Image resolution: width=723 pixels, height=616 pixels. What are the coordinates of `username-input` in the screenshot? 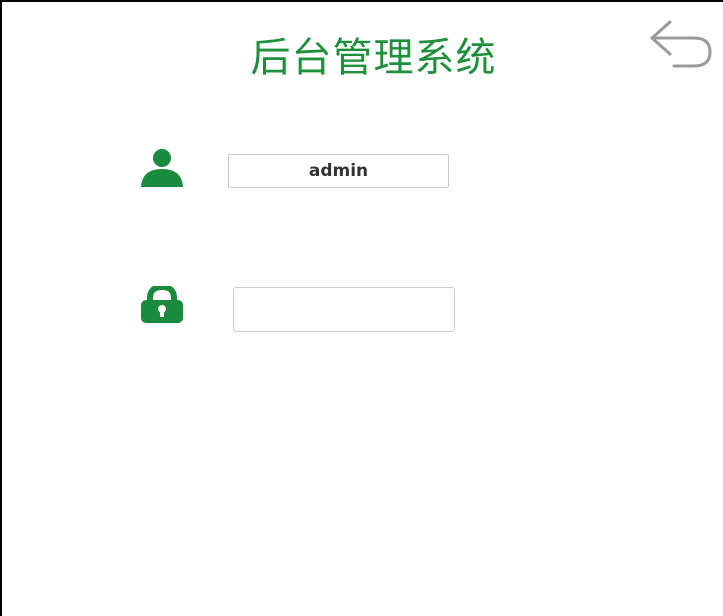 It's located at (338, 171).